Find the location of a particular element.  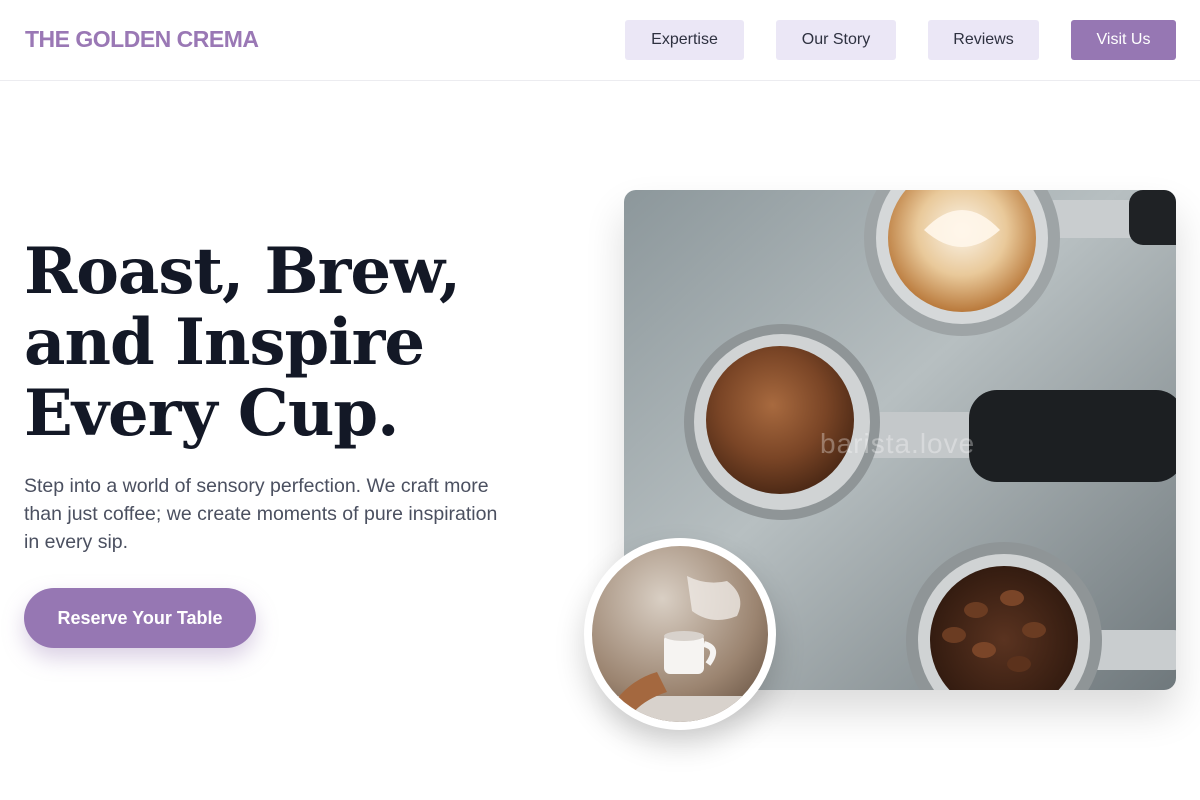

hero-title: Roast, Brew, and Inspire Every Cup. is located at coordinates (284, 342).